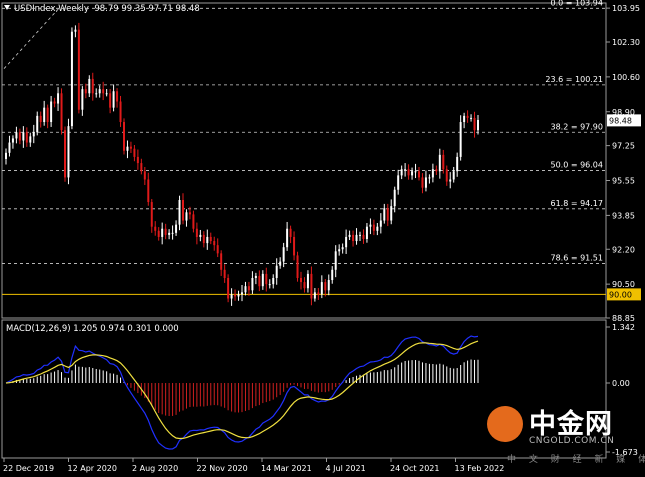 The height and width of the screenshot is (477, 645). Describe the element at coordinates (620, 294) in the screenshot. I see `level-90-label: 90.00` at that location.